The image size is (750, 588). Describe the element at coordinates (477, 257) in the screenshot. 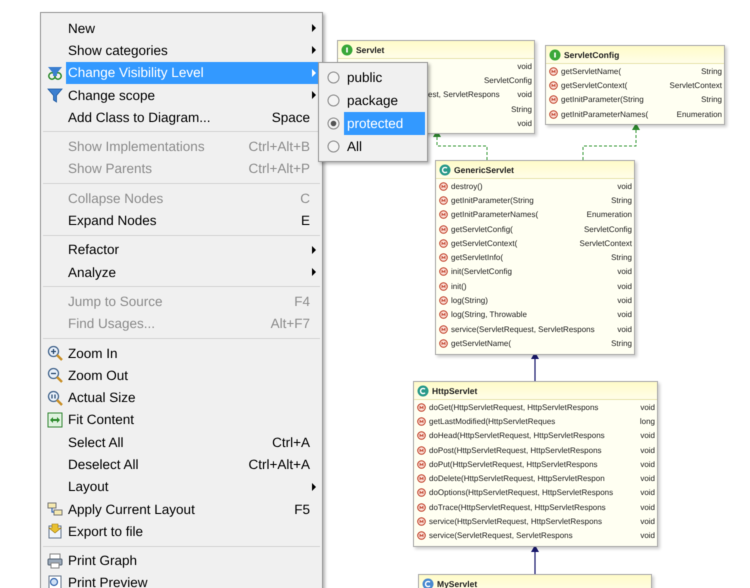

I see `method-signature: getServletInfo(` at that location.